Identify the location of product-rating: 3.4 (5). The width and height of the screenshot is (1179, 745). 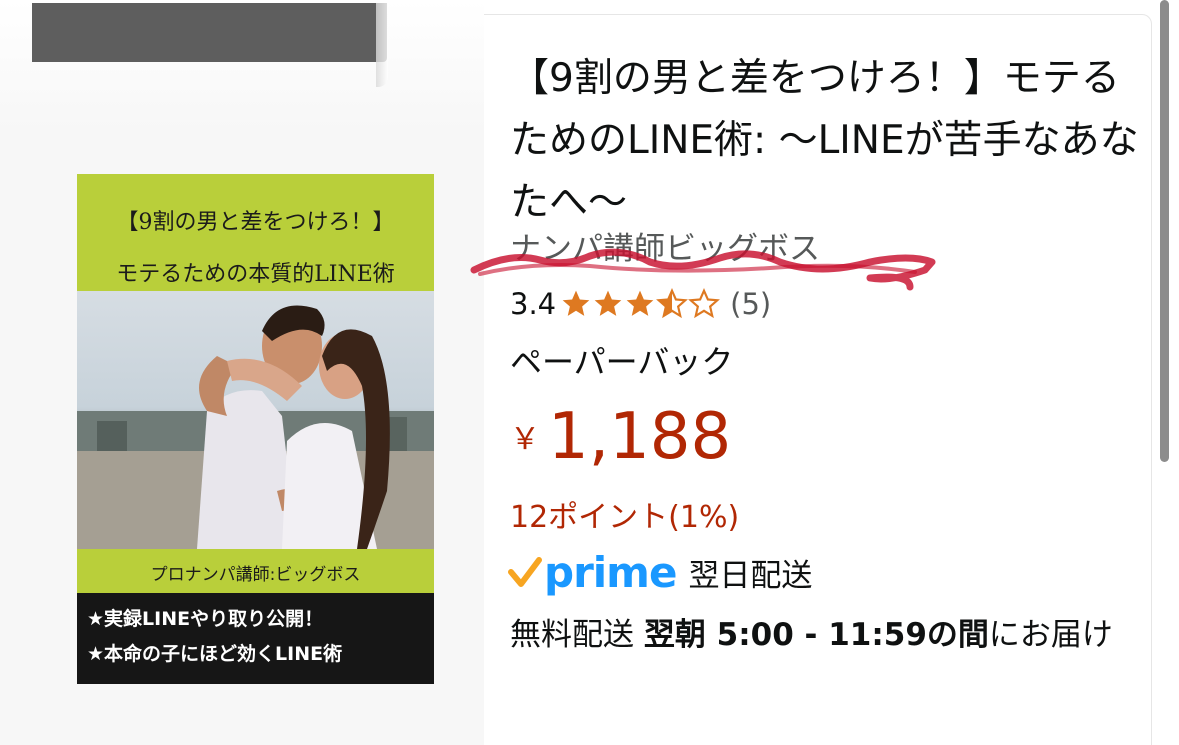
(640, 304).